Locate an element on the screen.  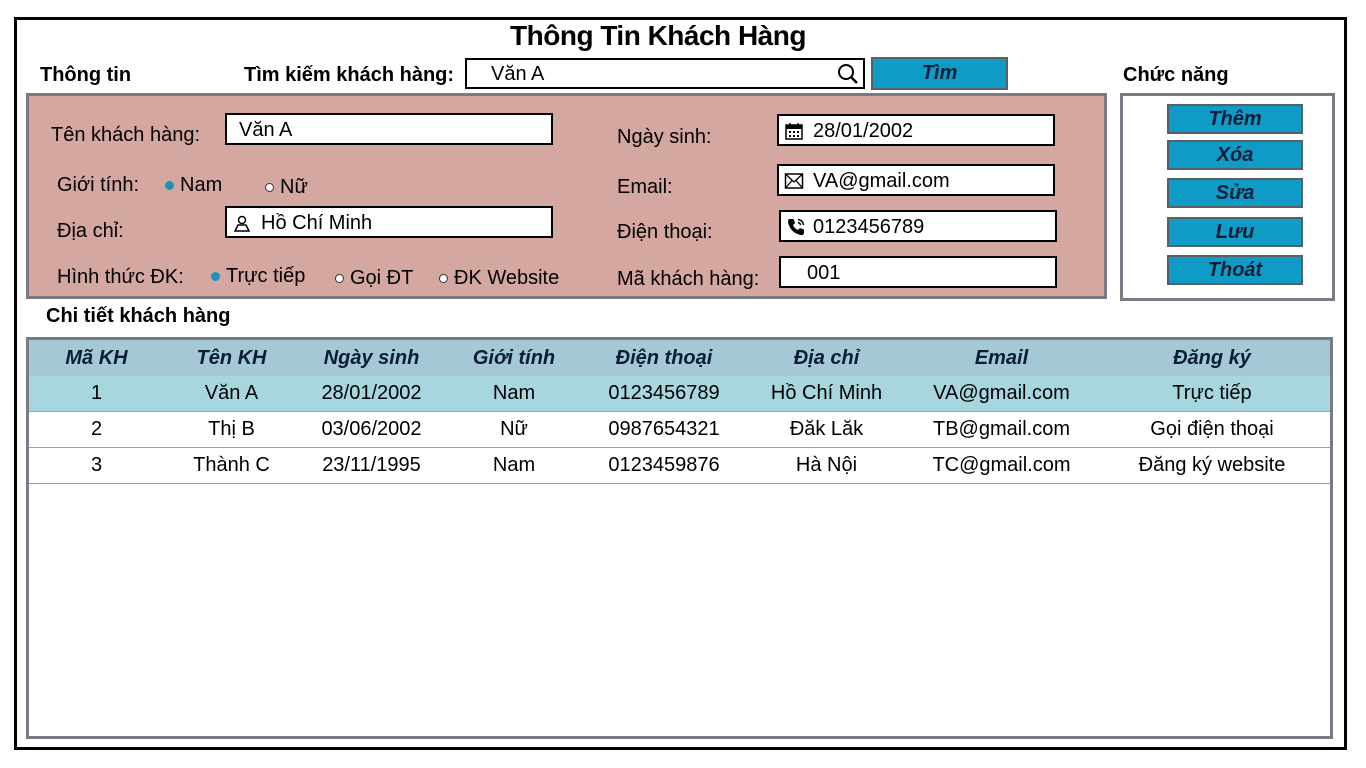
delete-button: Xóa is located at coordinates (1235, 155).